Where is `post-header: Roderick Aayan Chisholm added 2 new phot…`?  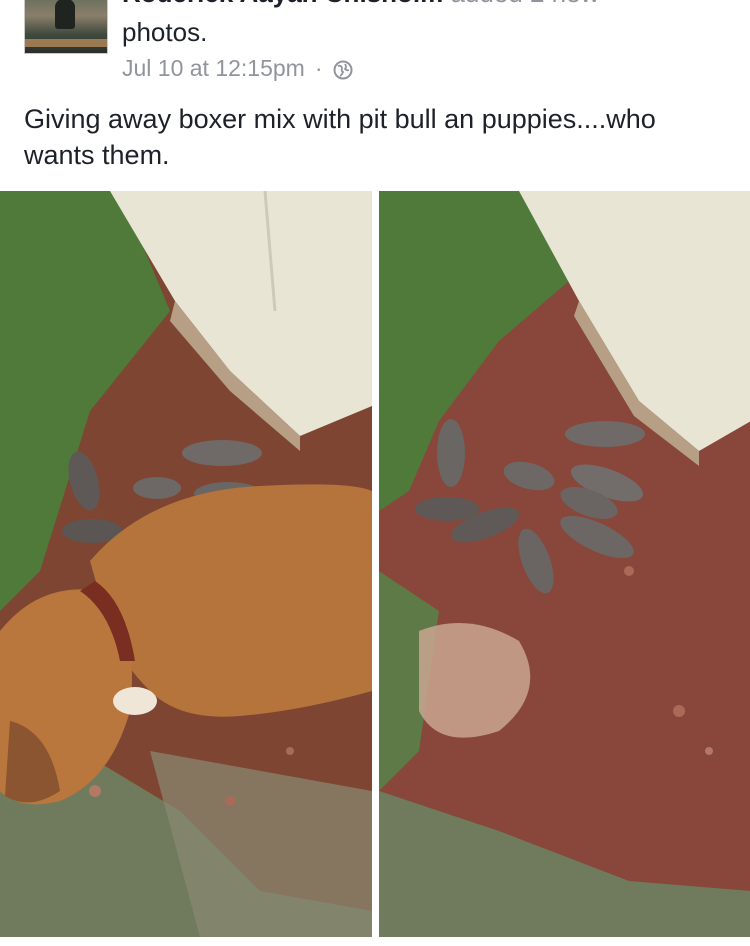
post-header: Roderick Aayan Chisholm added 2 new phot… is located at coordinates (375, 45).